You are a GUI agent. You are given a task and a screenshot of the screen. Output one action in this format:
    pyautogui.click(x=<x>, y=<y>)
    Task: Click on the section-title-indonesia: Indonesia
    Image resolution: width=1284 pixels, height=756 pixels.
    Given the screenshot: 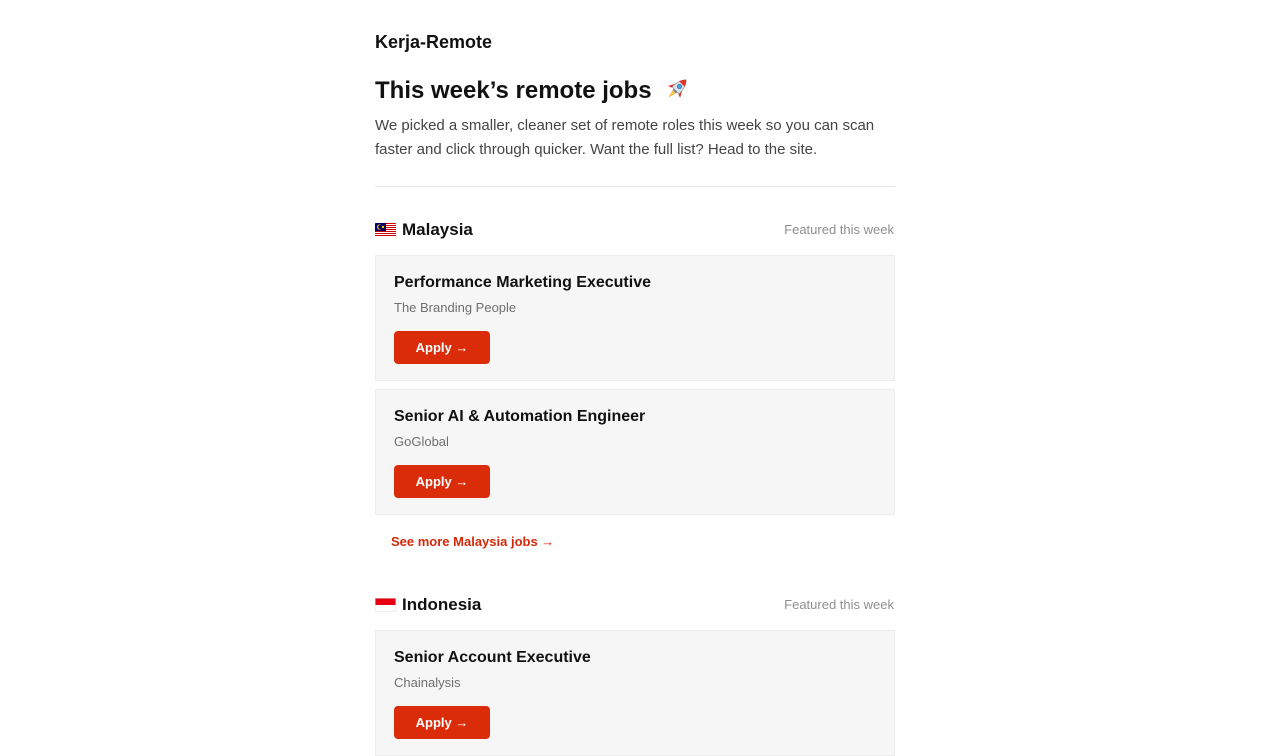 What is the action you would take?
    pyautogui.click(x=428, y=605)
    